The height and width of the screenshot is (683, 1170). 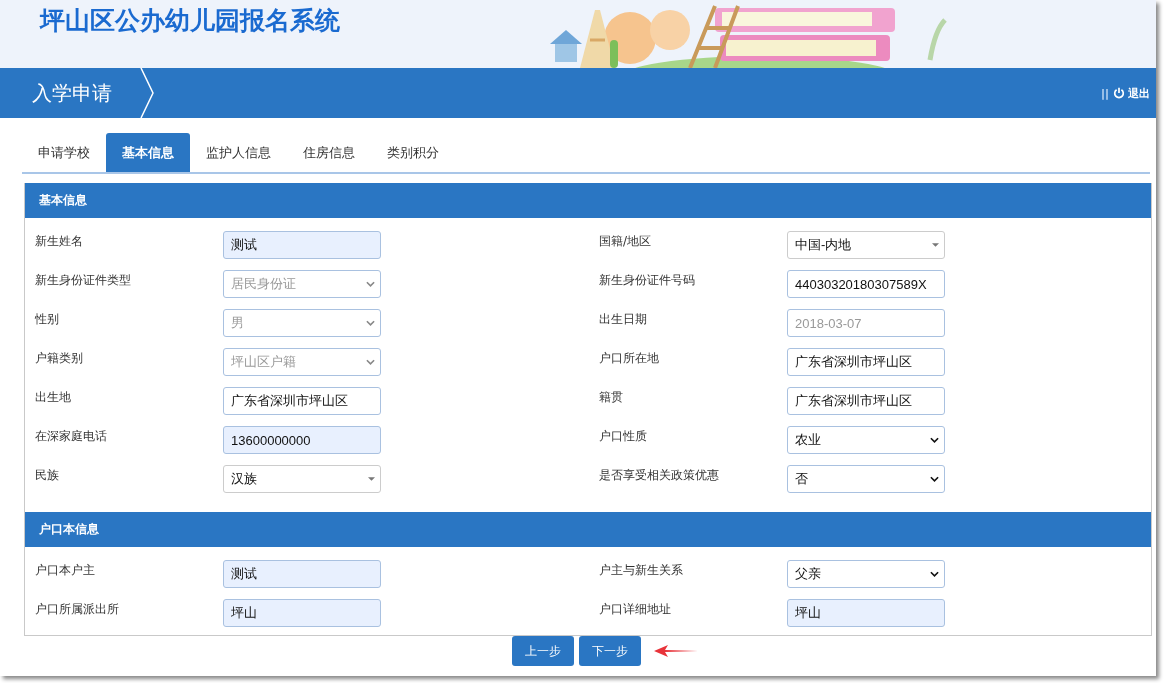 I want to click on breadcrumb: 入学申请, so click(x=68, y=93).